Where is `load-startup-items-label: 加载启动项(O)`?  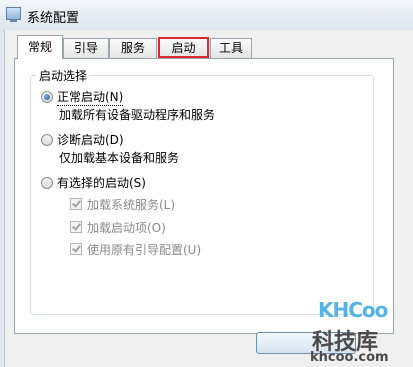 load-startup-items-label: 加载启动项(O) is located at coordinates (126, 227).